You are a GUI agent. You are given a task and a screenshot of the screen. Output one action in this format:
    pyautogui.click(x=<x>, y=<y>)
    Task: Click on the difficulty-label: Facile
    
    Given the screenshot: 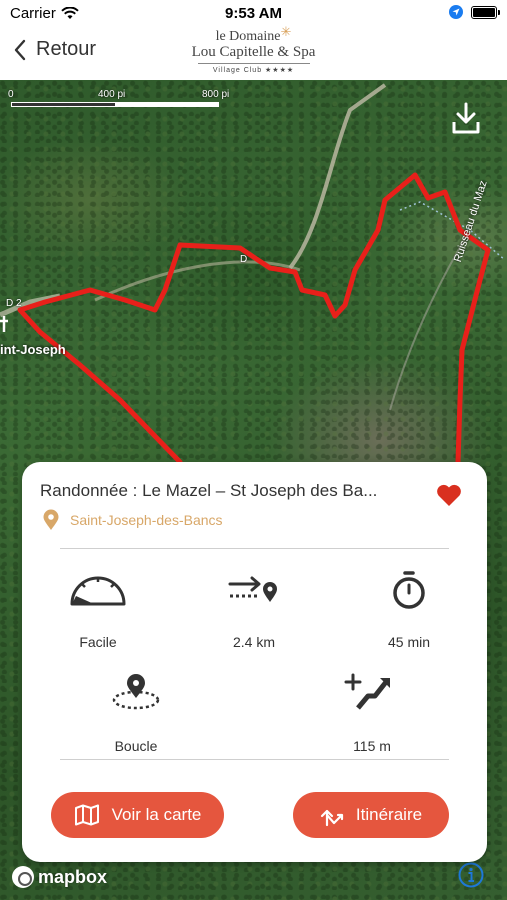 What is the action you would take?
    pyautogui.click(x=98, y=642)
    